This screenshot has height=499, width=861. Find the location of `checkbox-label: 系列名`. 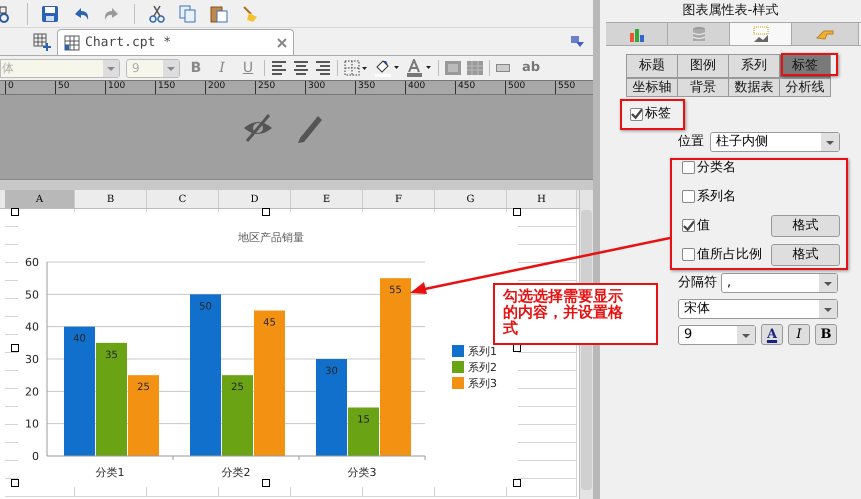

checkbox-label: 系列名 is located at coordinates (717, 197).